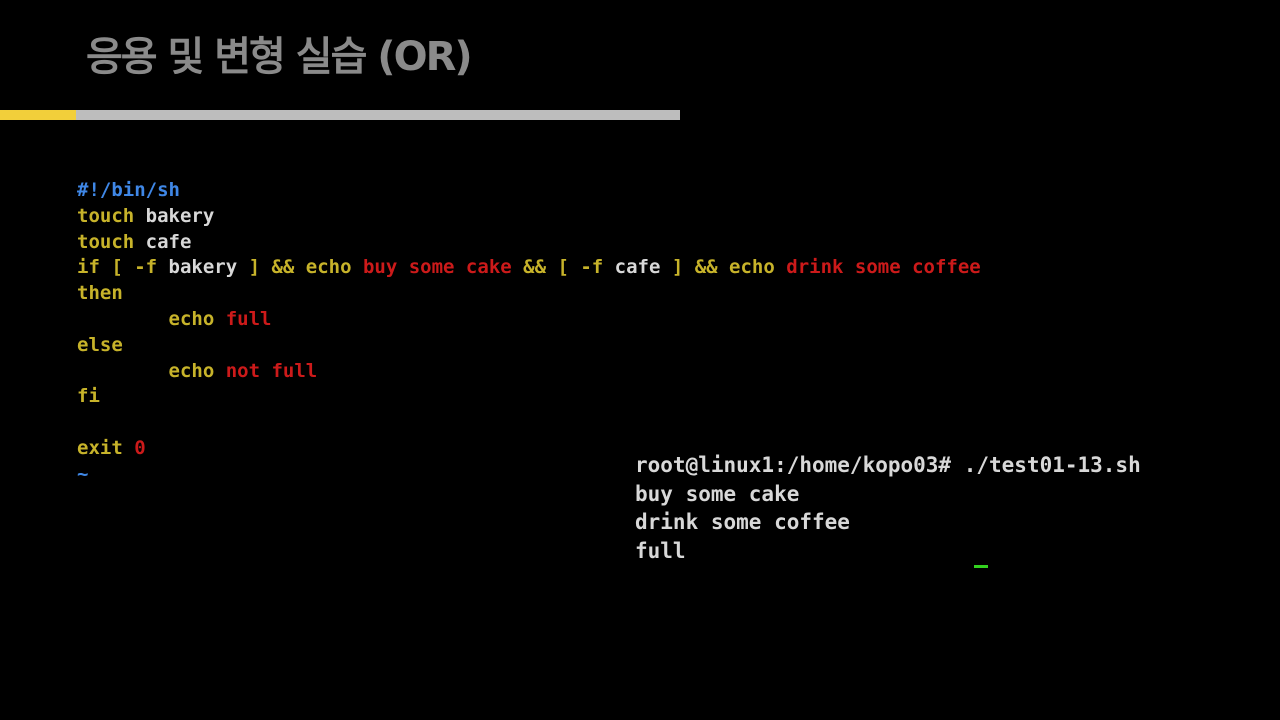 Image resolution: width=1280 pixels, height=720 pixels. Describe the element at coordinates (340, 115) in the screenshot. I see `title-underline` at that location.